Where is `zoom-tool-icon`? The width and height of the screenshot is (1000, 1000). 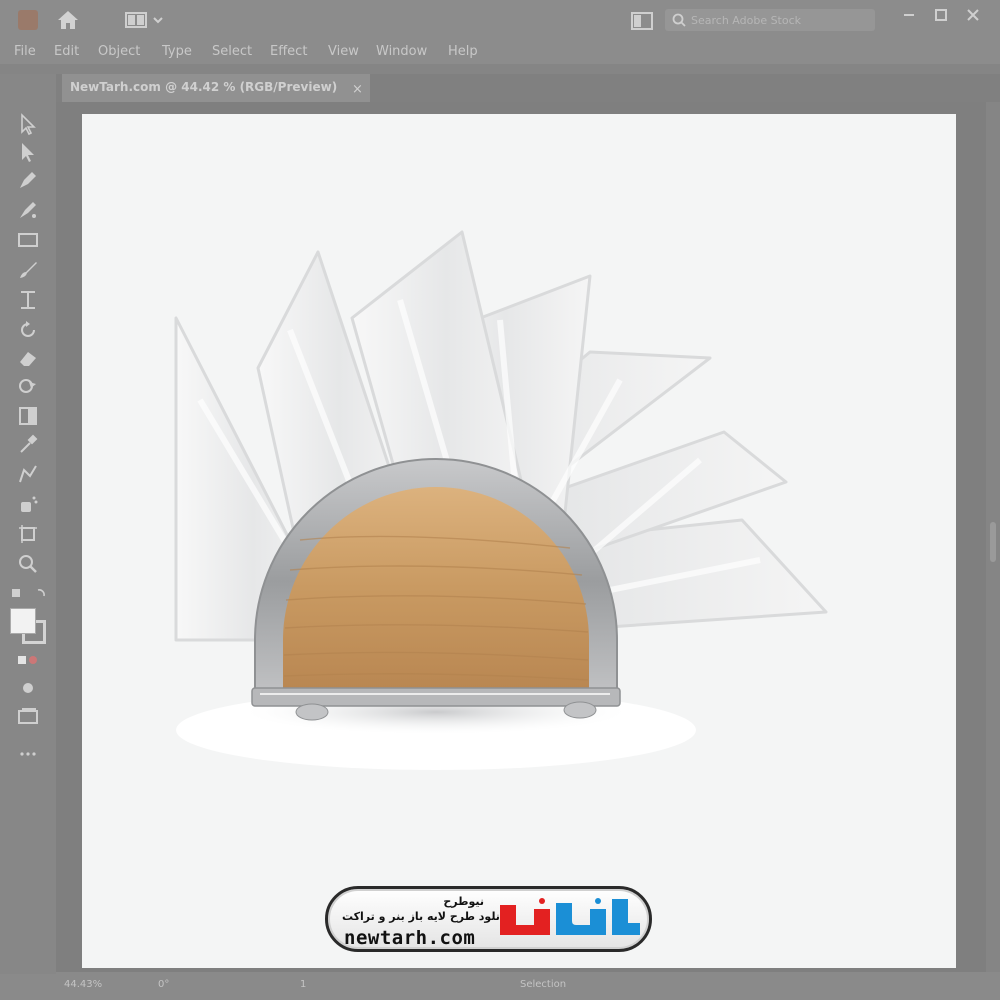 zoom-tool-icon is located at coordinates (28, 564).